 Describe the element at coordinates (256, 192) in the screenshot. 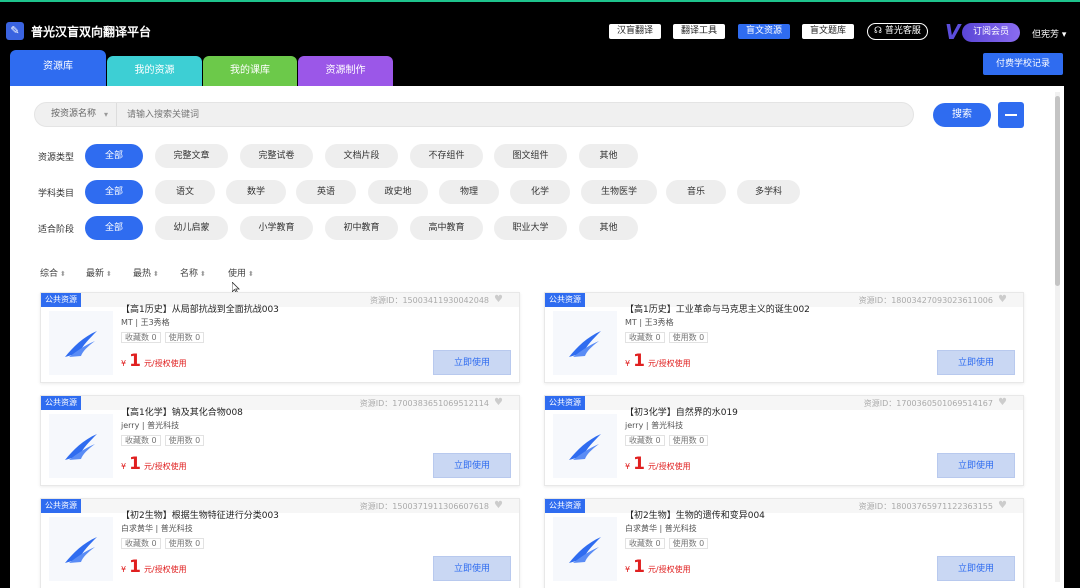

I see `filter-chip: 数学` at that location.